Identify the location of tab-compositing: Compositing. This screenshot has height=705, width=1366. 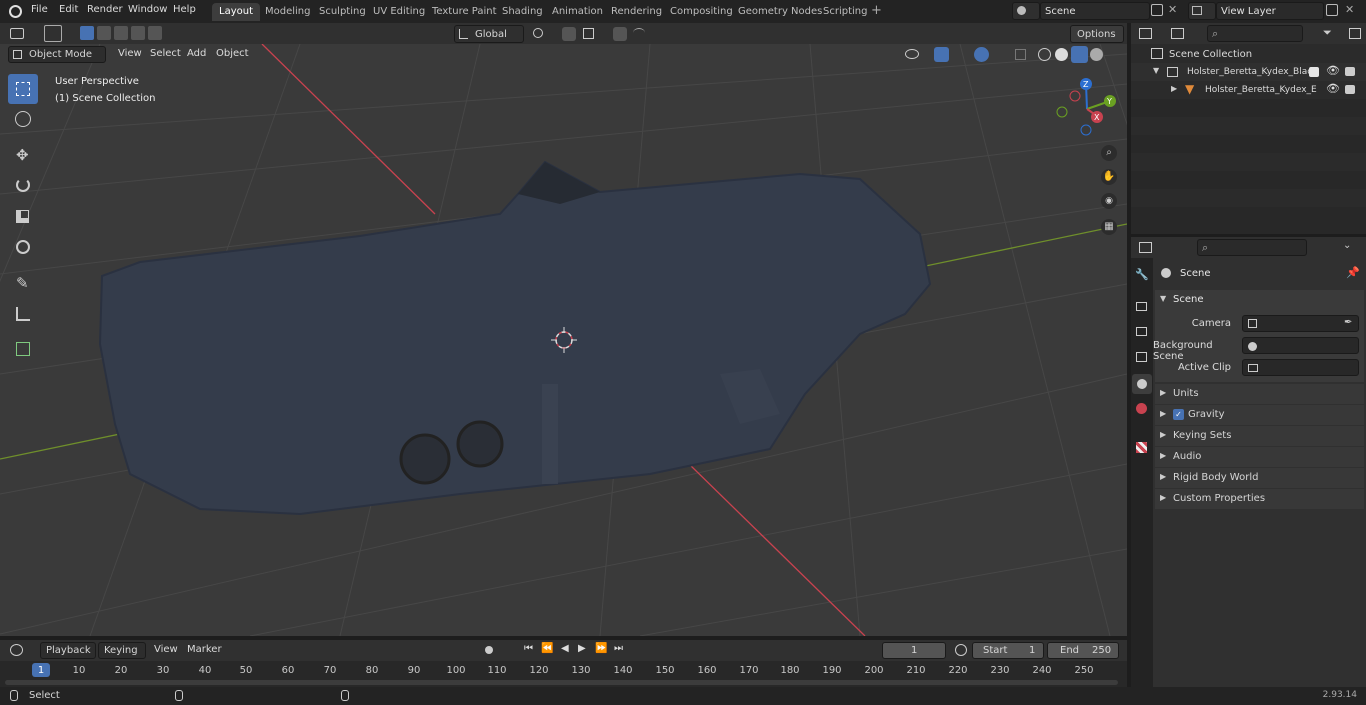
(701, 12).